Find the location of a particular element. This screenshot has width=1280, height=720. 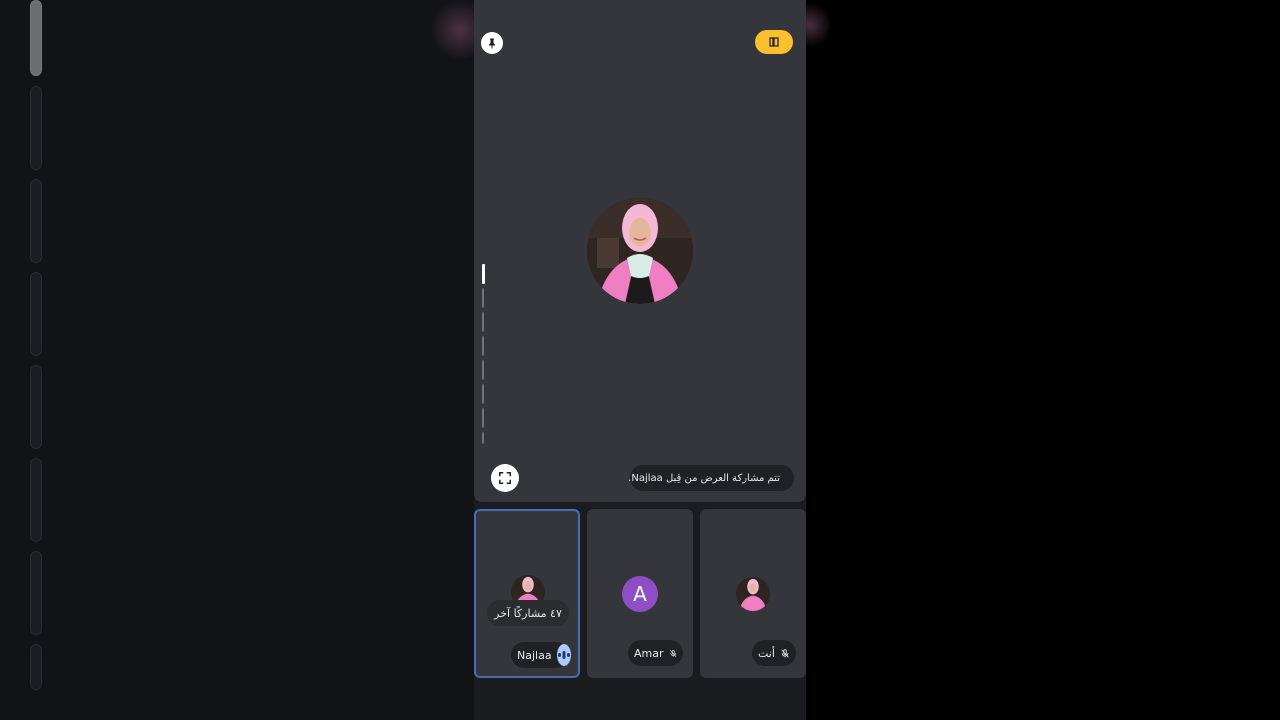

participant-avatar: A is located at coordinates (640, 594).